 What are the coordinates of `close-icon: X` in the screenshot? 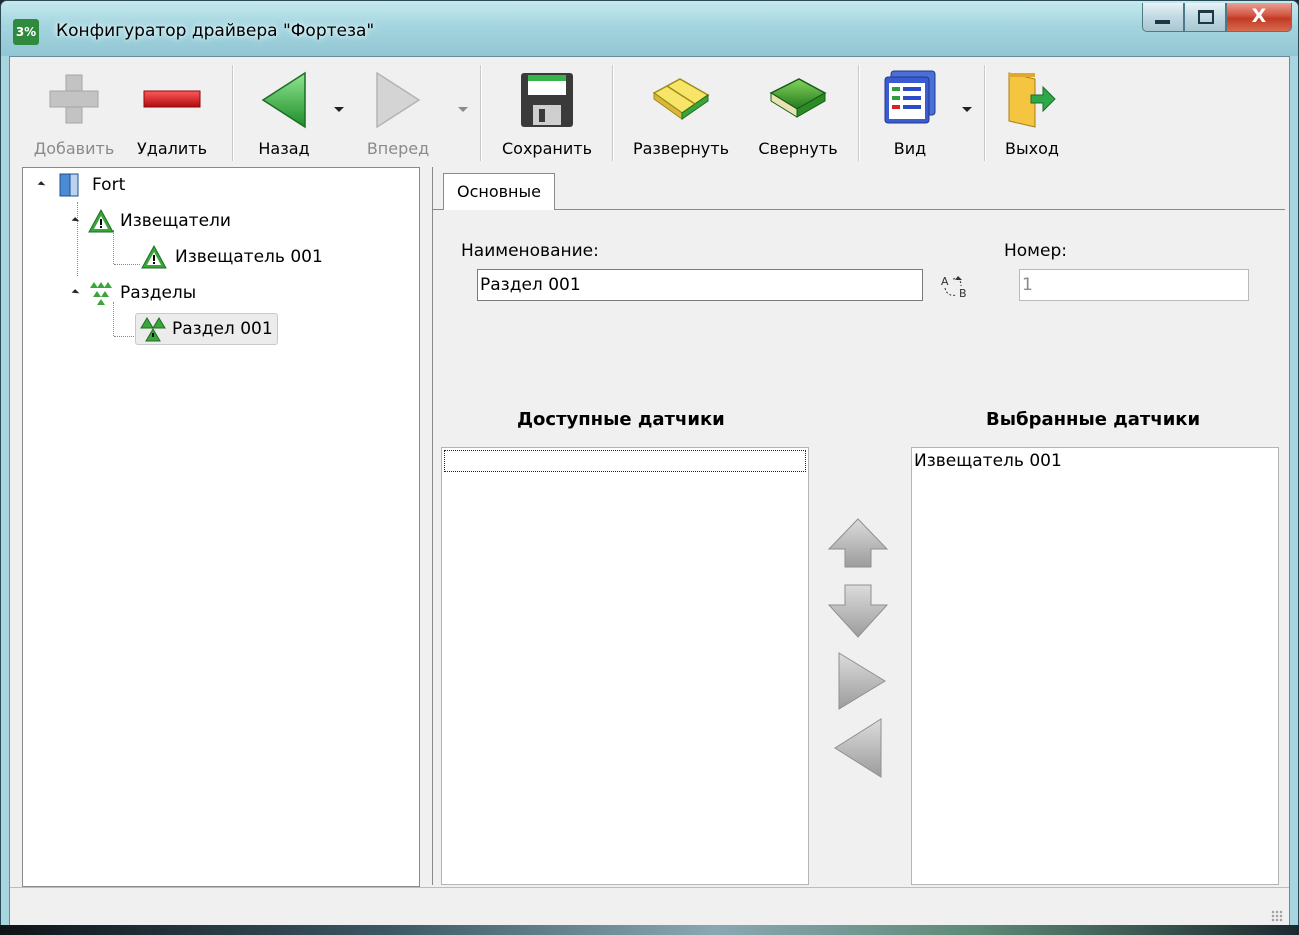 It's located at (1259, 16).